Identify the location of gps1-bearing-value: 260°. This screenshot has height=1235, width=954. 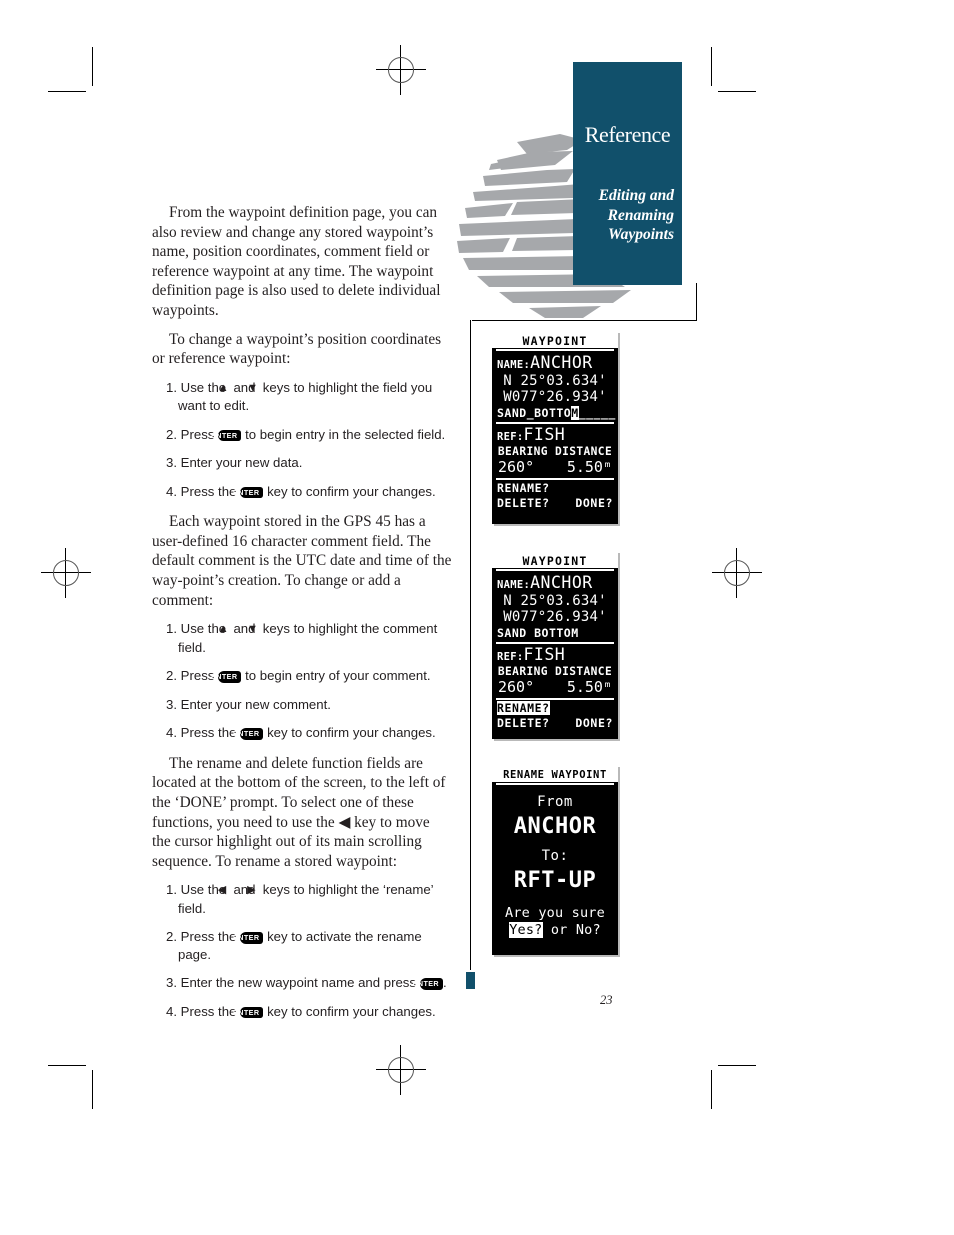
(516, 467).